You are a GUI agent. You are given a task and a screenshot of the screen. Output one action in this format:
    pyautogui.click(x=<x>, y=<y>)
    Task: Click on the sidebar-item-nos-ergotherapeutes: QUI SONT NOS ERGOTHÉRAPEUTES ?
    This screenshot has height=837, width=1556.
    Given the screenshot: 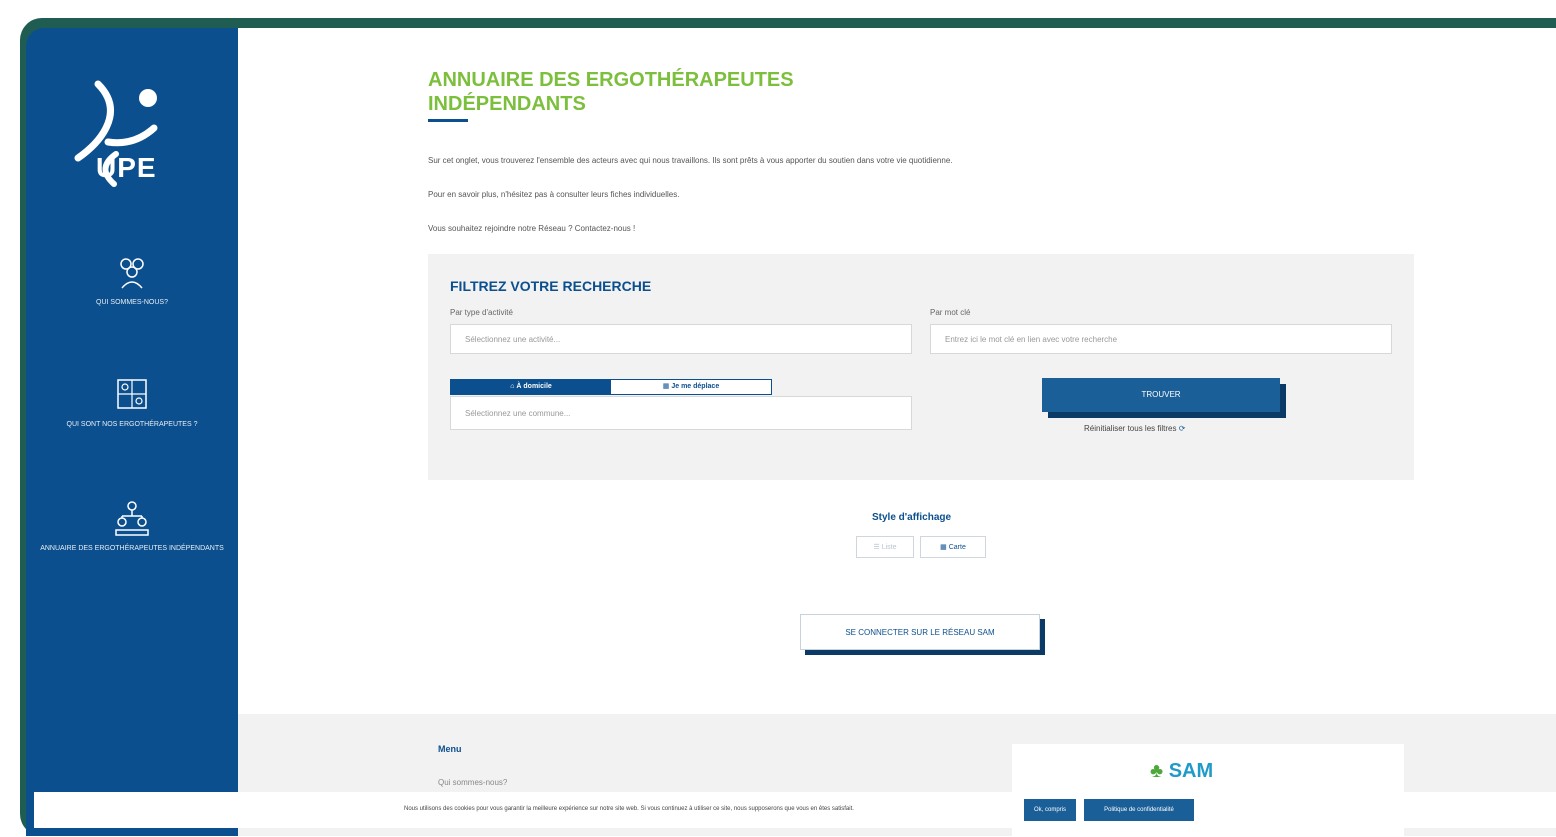 What is the action you would take?
    pyautogui.click(x=132, y=402)
    